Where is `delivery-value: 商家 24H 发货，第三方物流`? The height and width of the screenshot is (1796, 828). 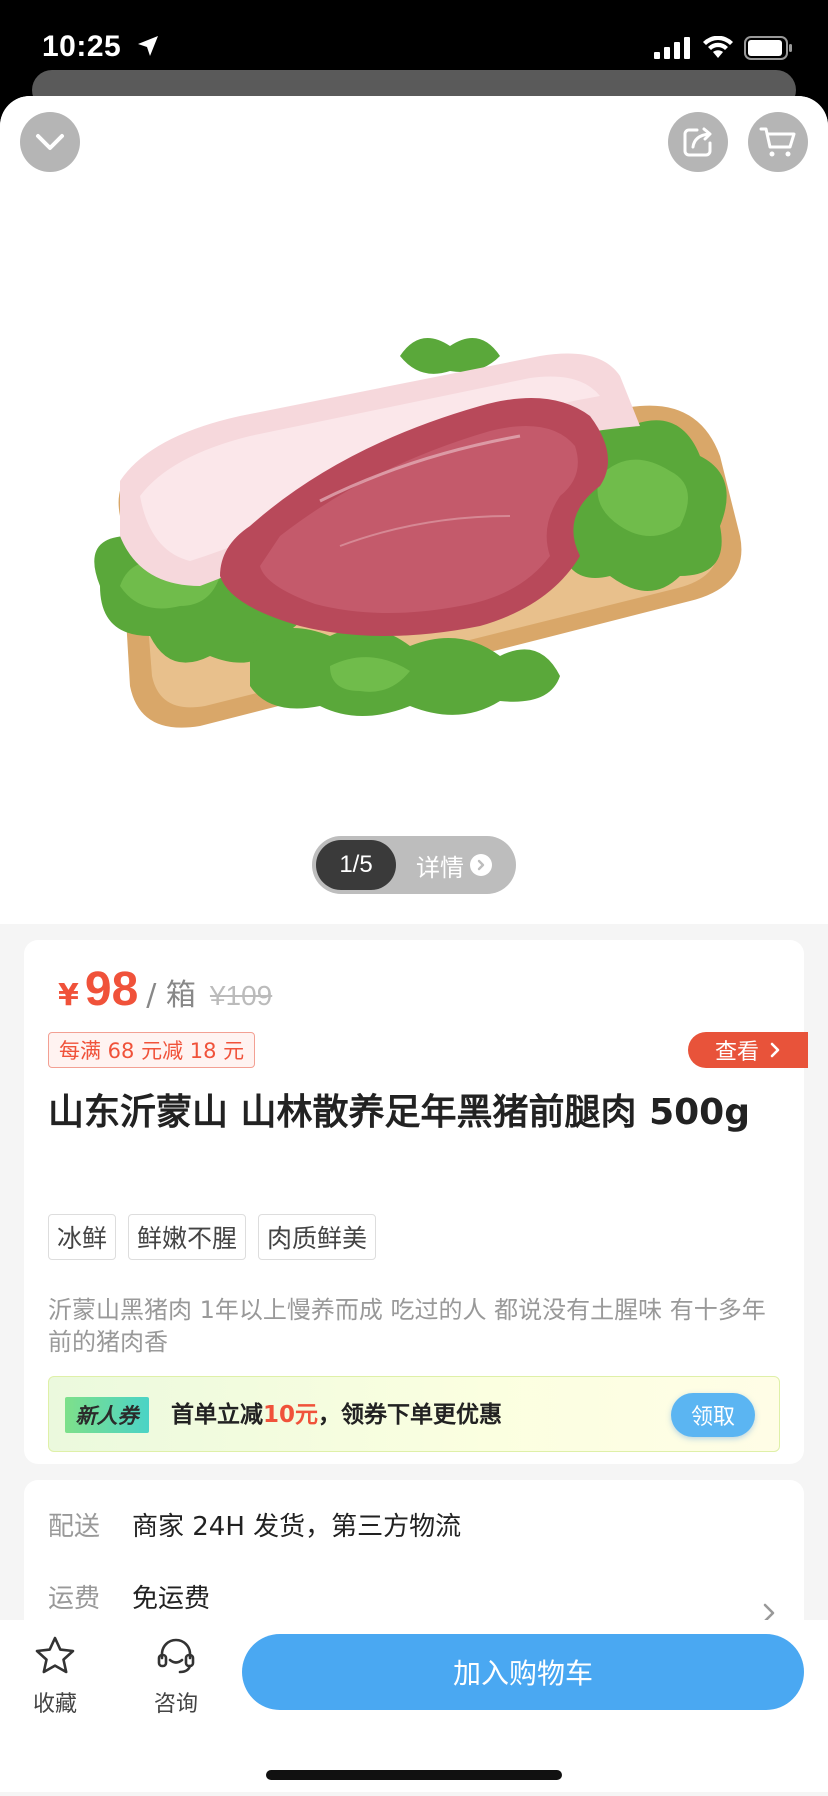 delivery-value: 商家 24H 发货，第三方物流 is located at coordinates (297, 1527).